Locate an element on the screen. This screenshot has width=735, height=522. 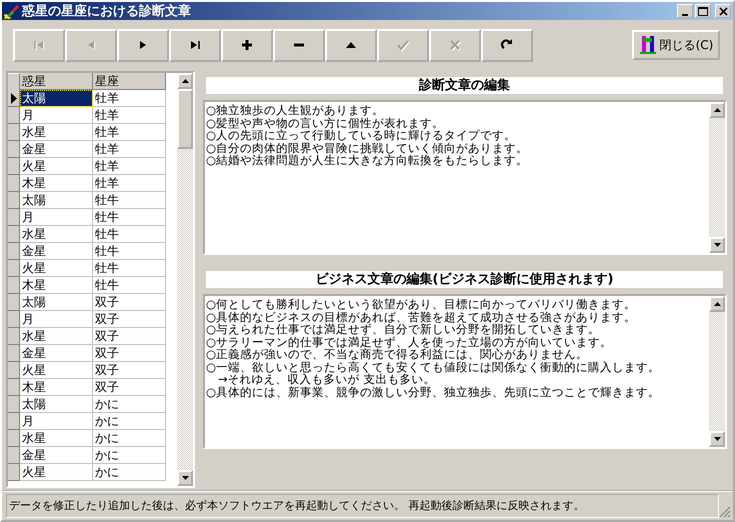
scrollbar-thumb is located at coordinates (185, 119).